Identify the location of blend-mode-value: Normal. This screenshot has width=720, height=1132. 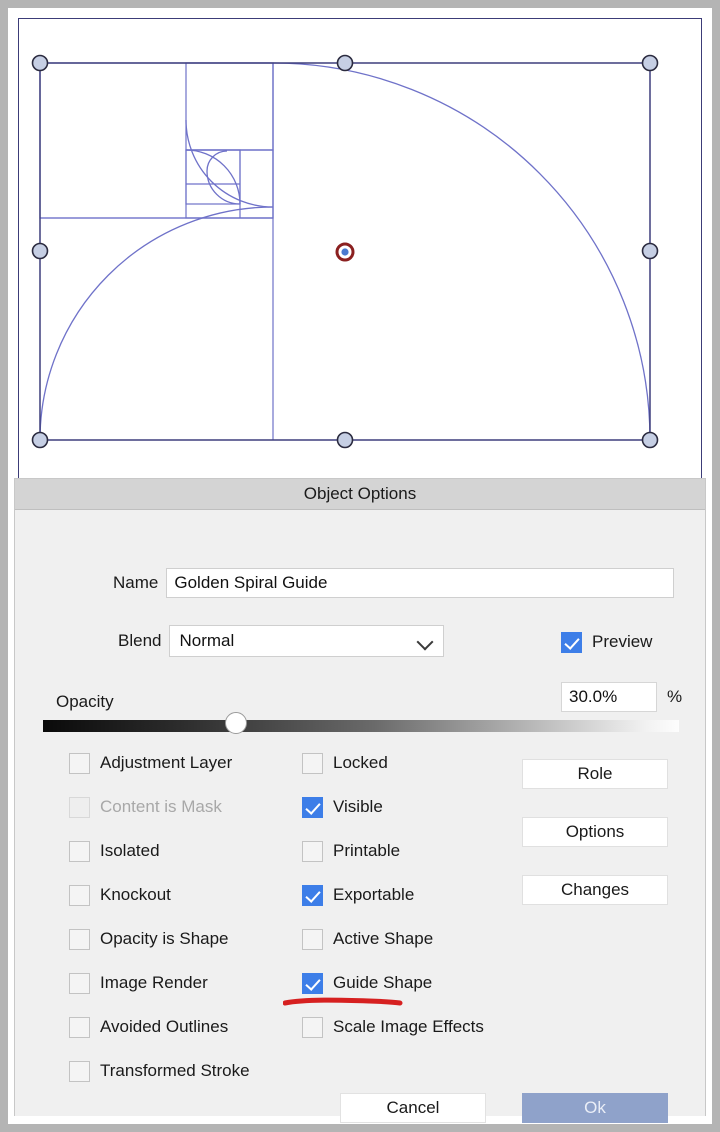
(207, 640).